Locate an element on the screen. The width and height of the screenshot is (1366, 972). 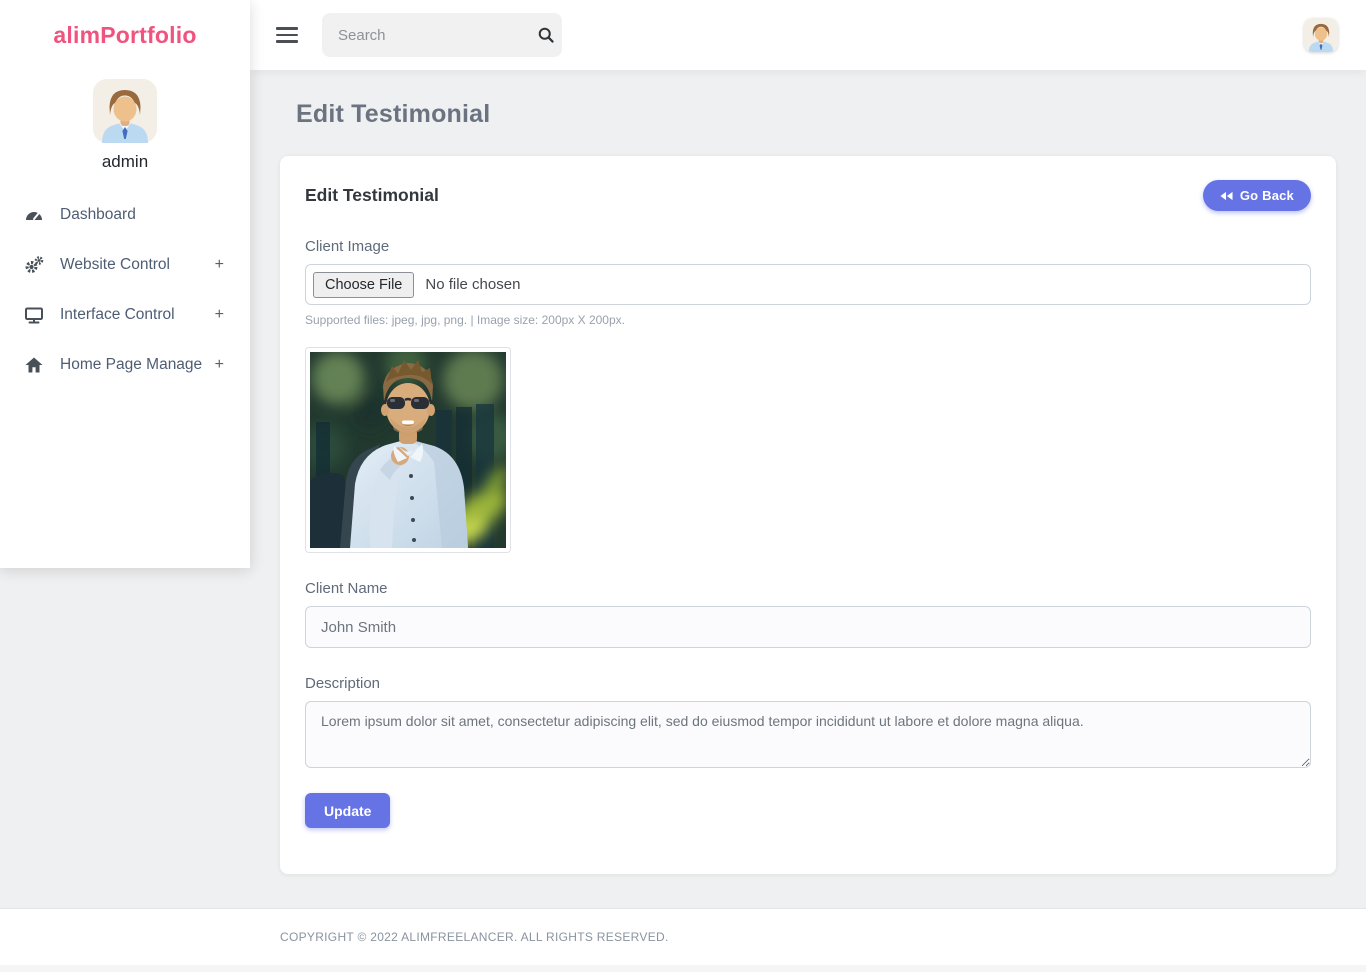
topbar is located at coordinates (808, 35).